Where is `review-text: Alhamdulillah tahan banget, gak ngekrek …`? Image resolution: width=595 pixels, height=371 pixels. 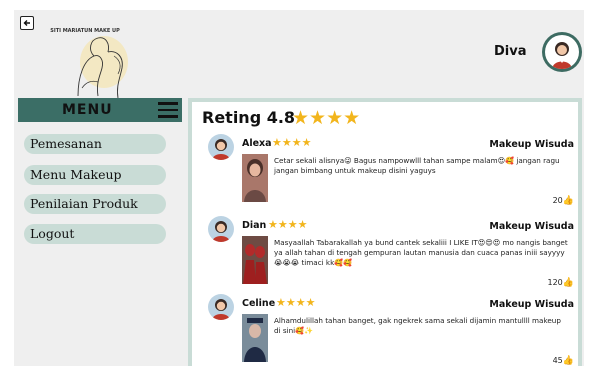 review-text: Alhamdulillah tahan banget, gak ngekrek … is located at coordinates (417, 325).